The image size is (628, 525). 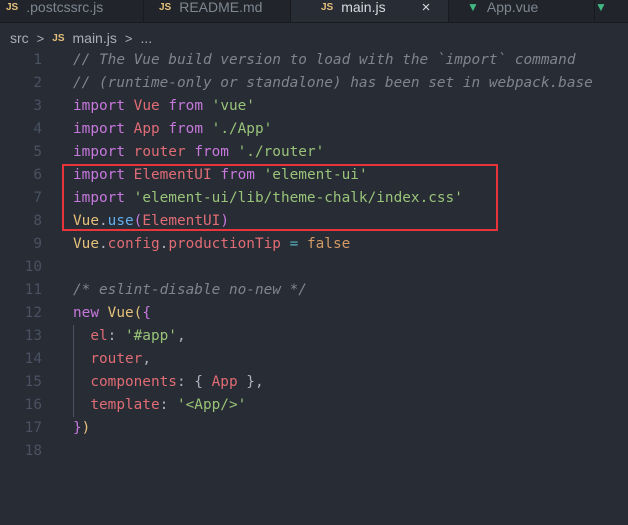 What do you see at coordinates (33, 359) in the screenshot?
I see `line-number: 14` at bounding box center [33, 359].